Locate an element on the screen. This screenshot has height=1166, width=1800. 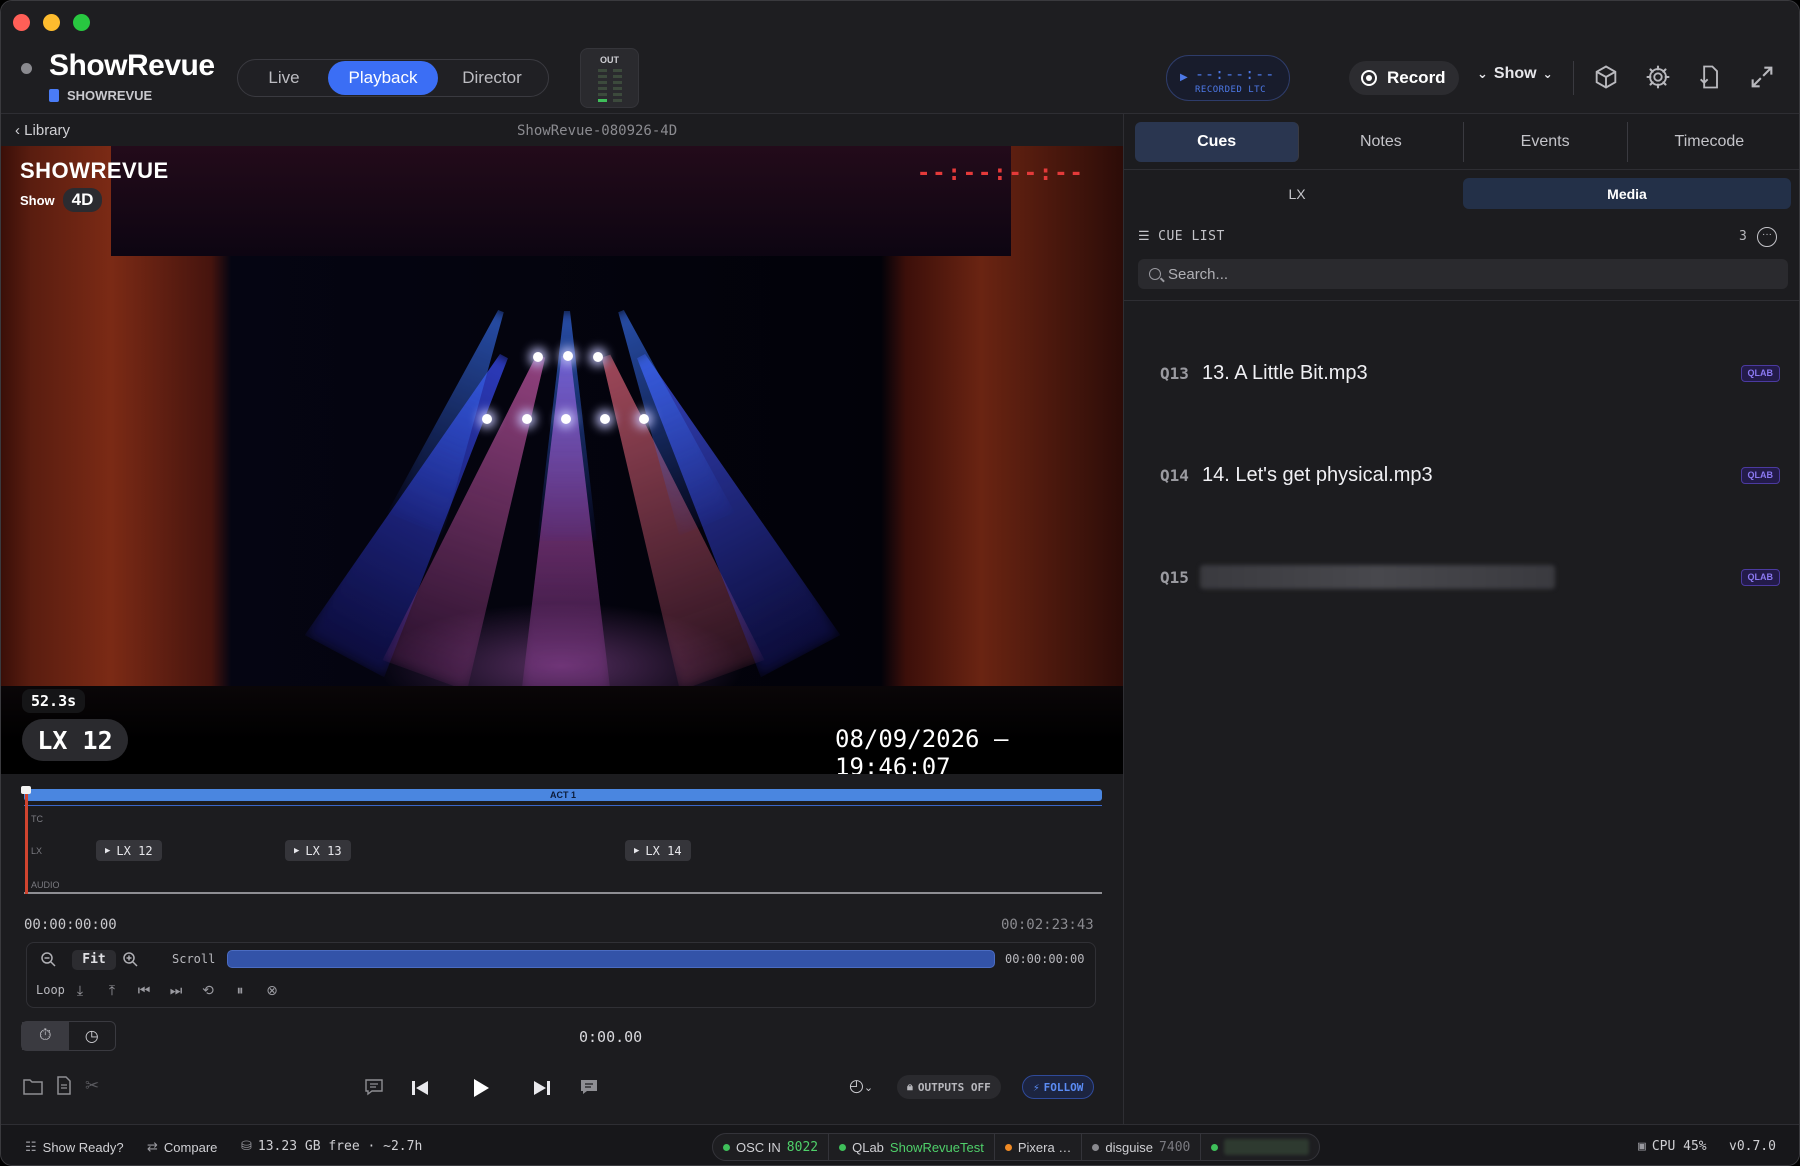
lock-icon: 🔒︎ is located at coordinates (910, 1086).